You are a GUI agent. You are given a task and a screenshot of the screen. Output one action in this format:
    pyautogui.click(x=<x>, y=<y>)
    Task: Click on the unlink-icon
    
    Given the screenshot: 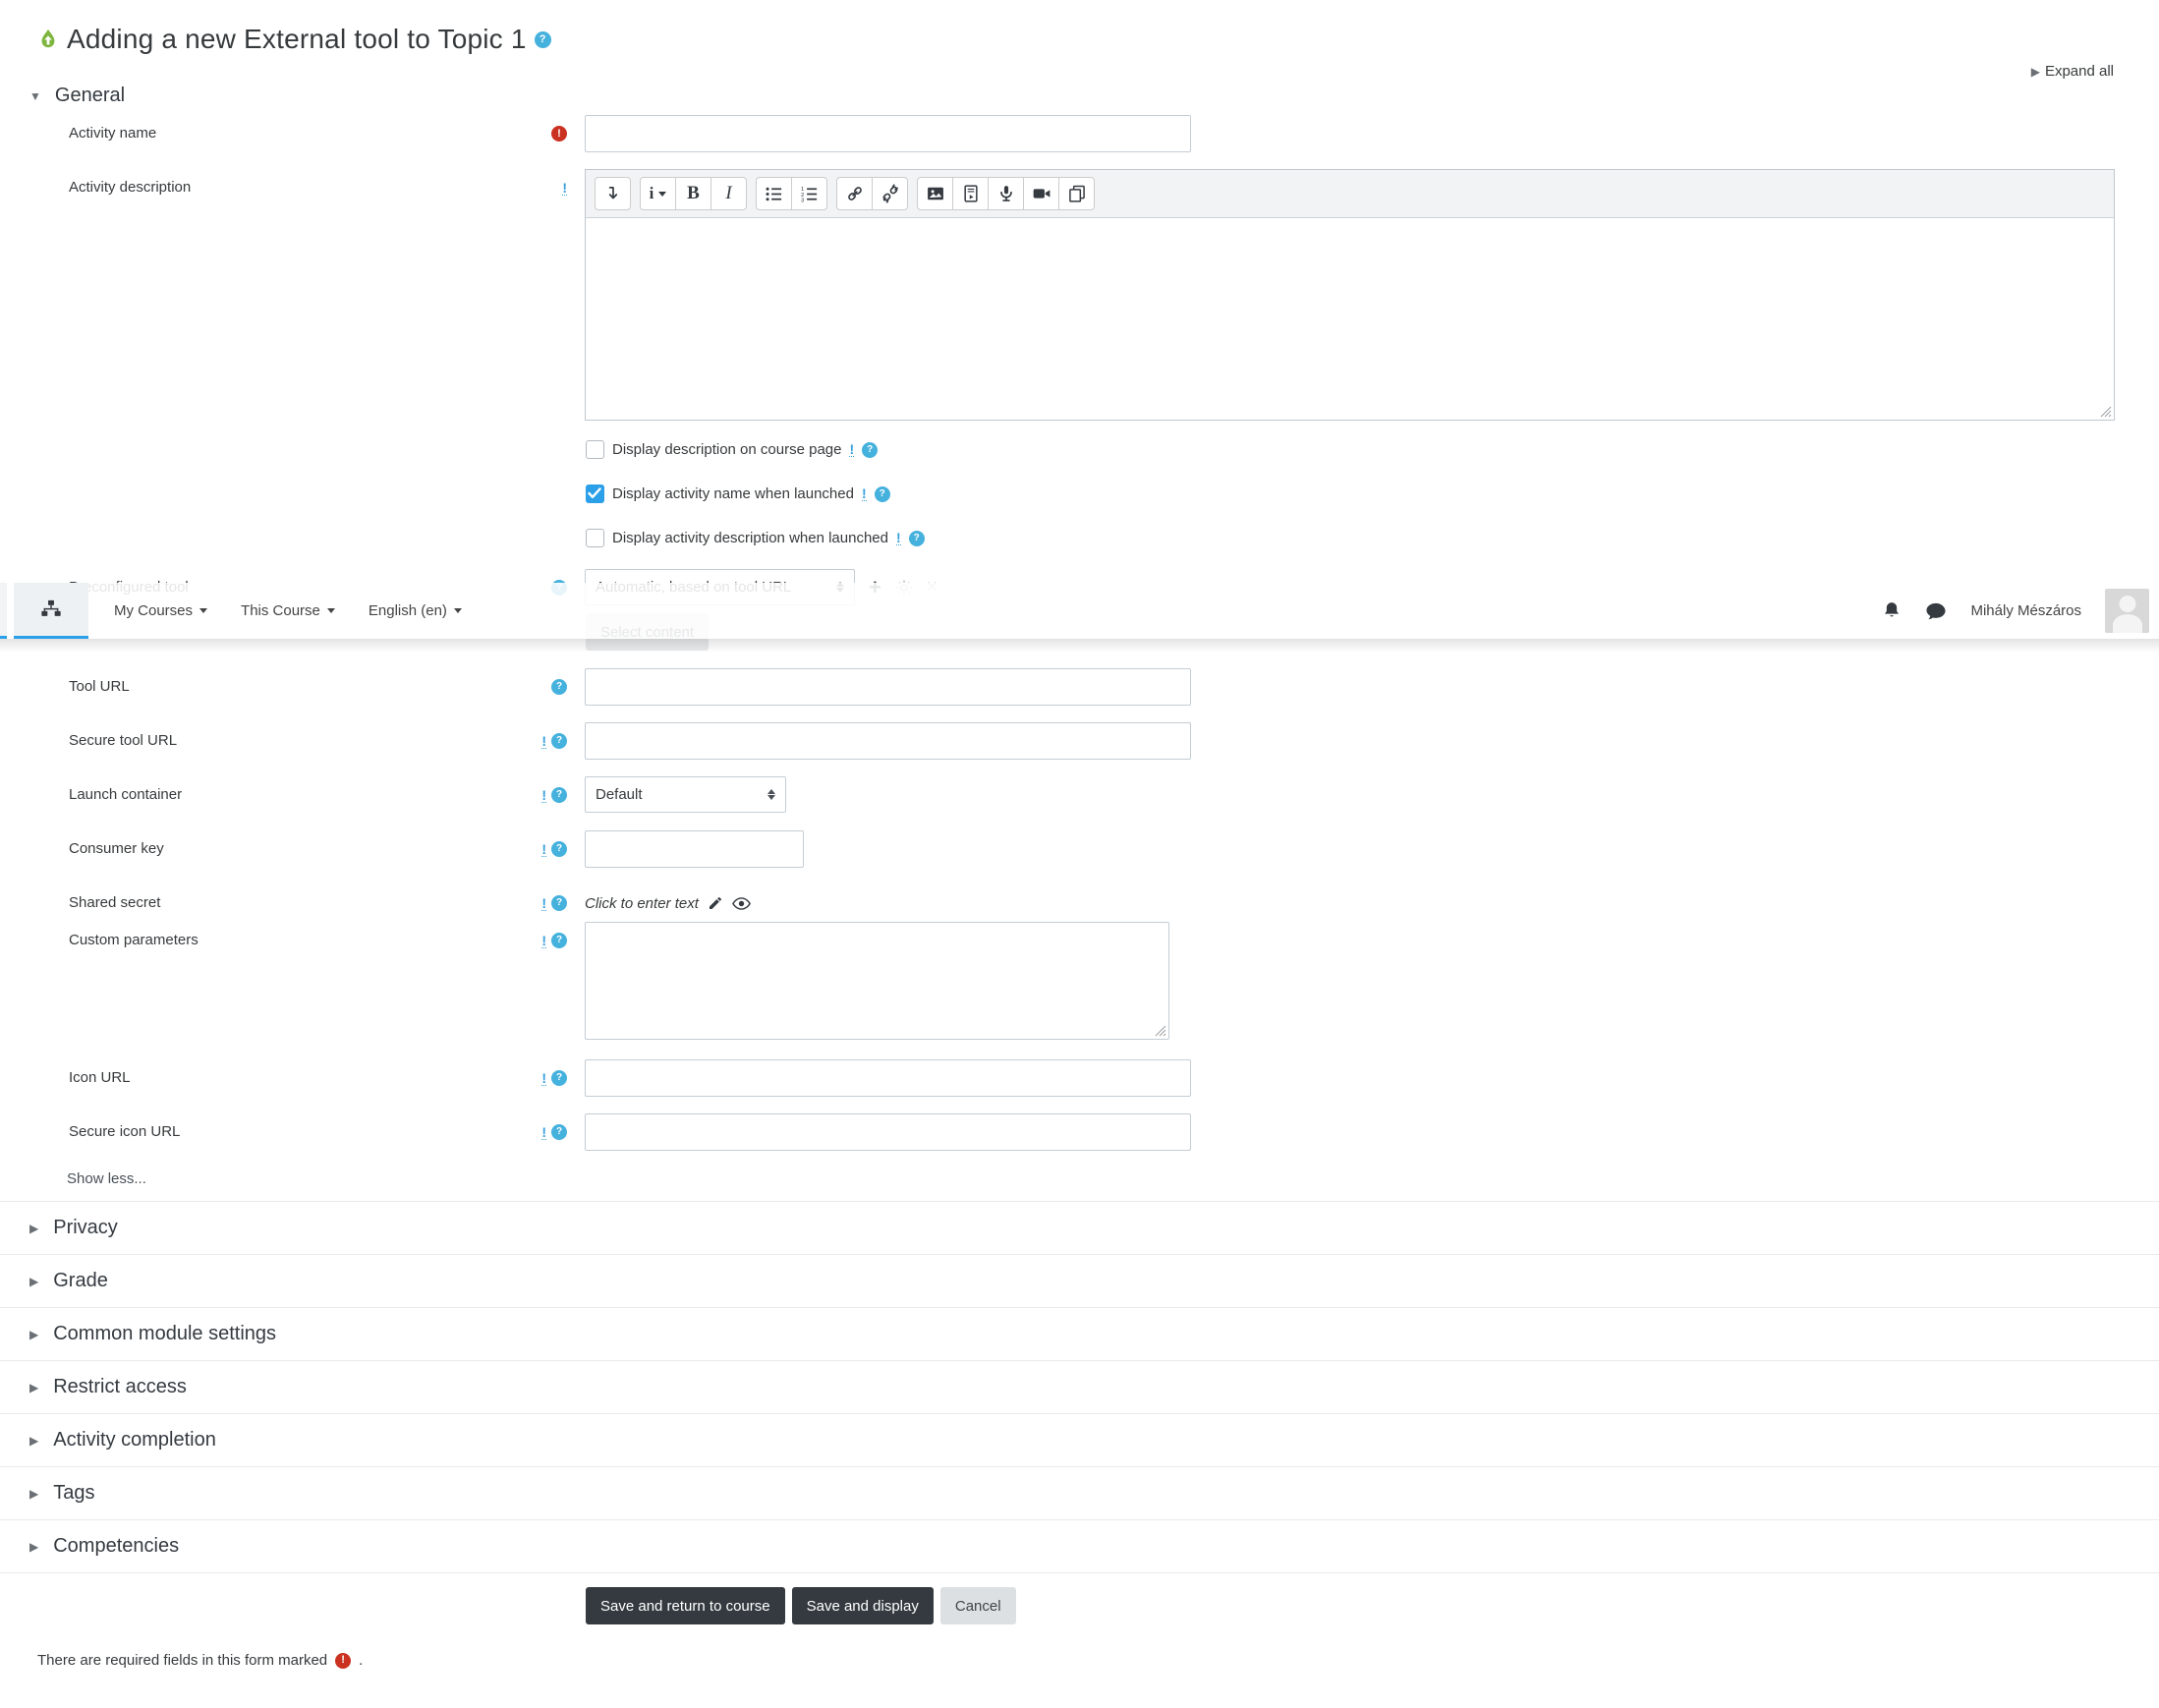 What is the action you would take?
    pyautogui.click(x=890, y=193)
    